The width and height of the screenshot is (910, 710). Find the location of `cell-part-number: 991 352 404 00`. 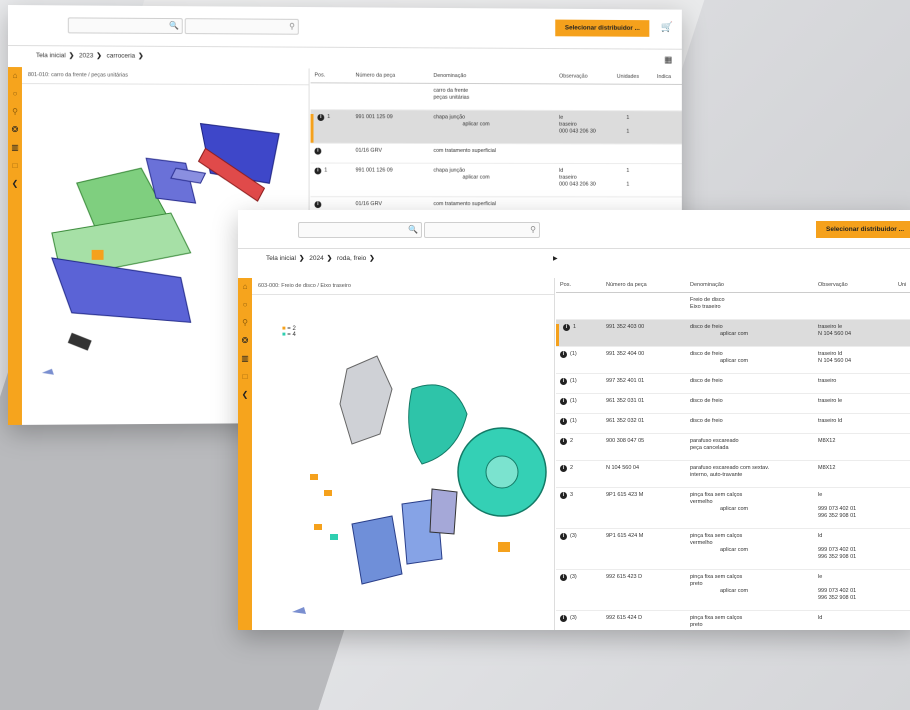

cell-part-number: 991 352 404 00 is located at coordinates (644, 362).